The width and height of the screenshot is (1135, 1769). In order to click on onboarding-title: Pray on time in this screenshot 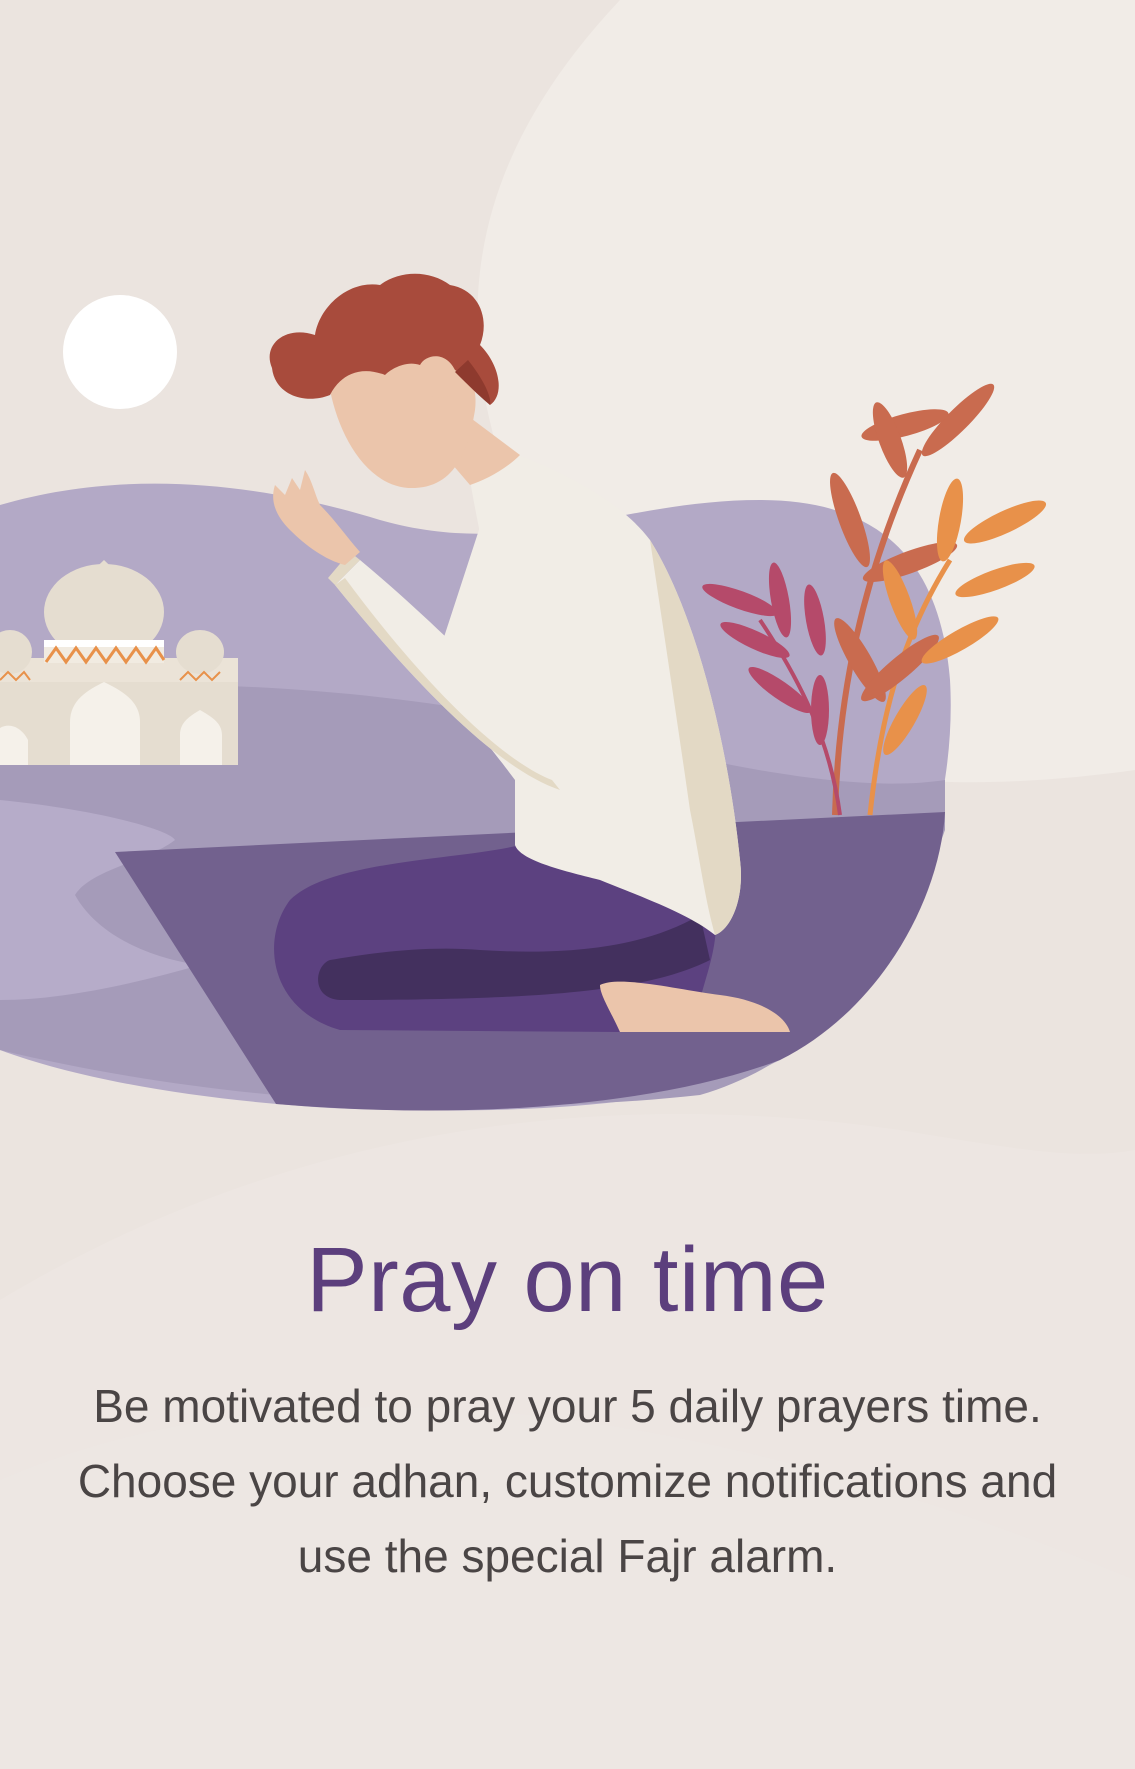, I will do `click(567, 1280)`.